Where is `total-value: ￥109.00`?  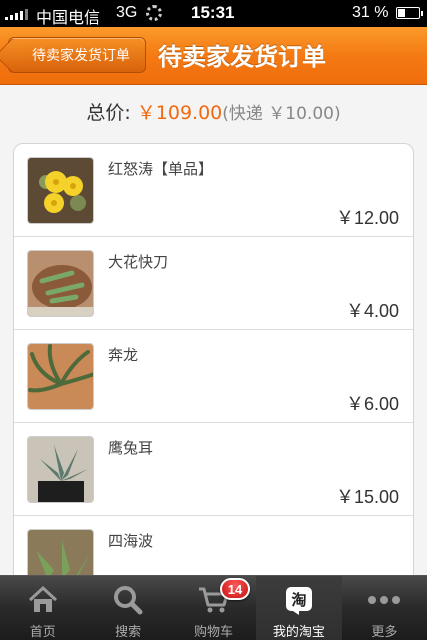
total-value: ￥109.00 is located at coordinates (179, 113).